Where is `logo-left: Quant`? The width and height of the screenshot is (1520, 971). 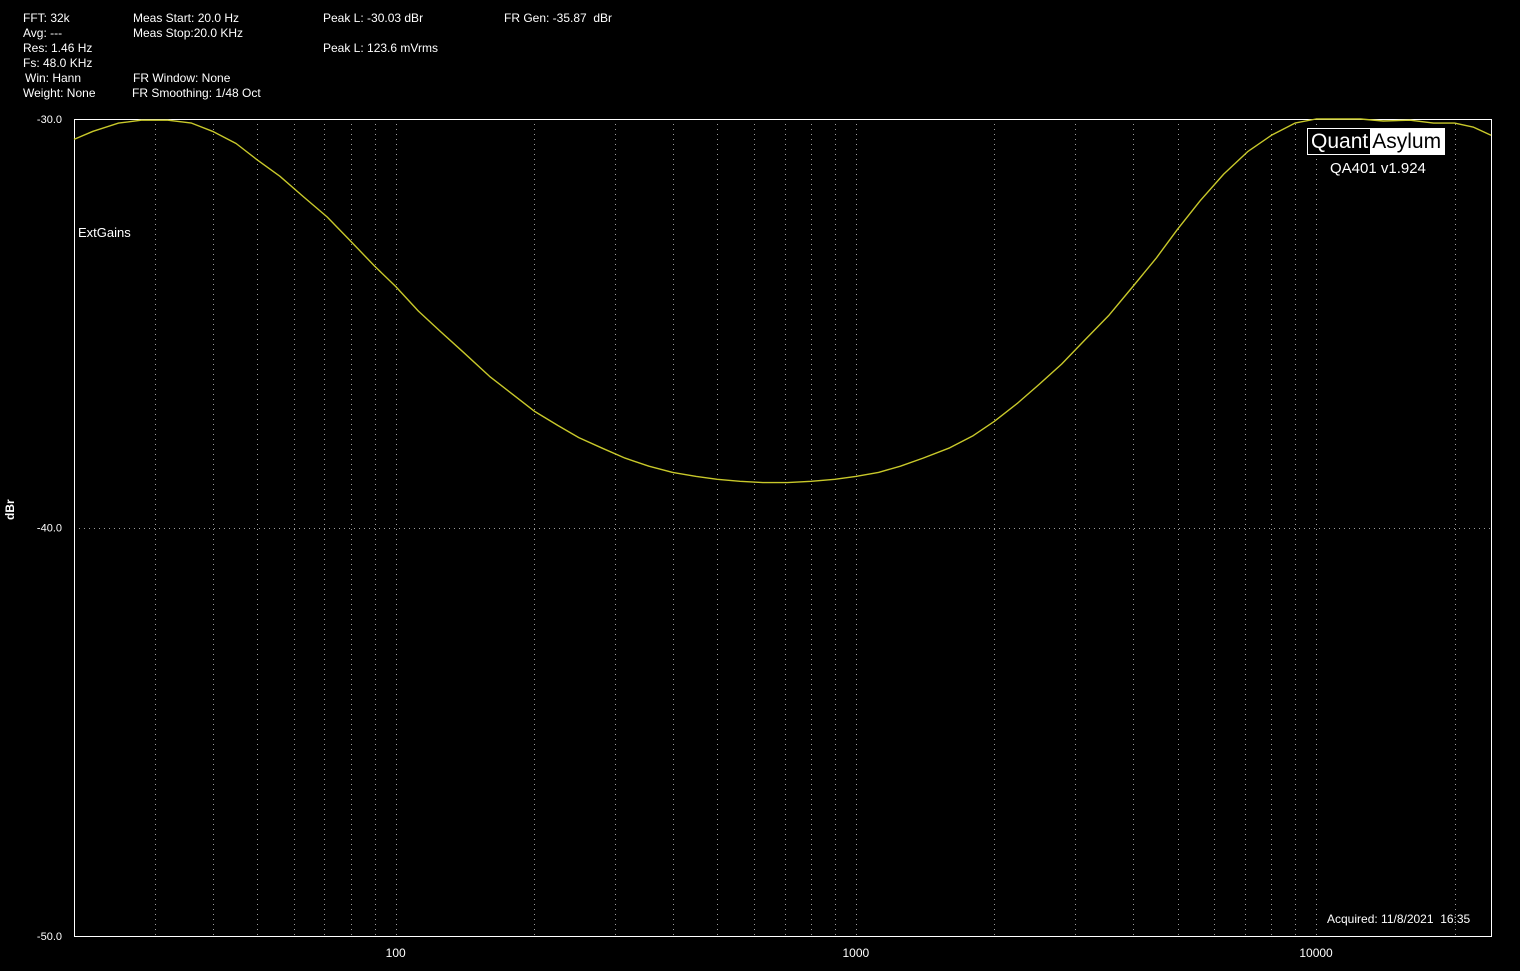 logo-left: Quant is located at coordinates (1339, 141).